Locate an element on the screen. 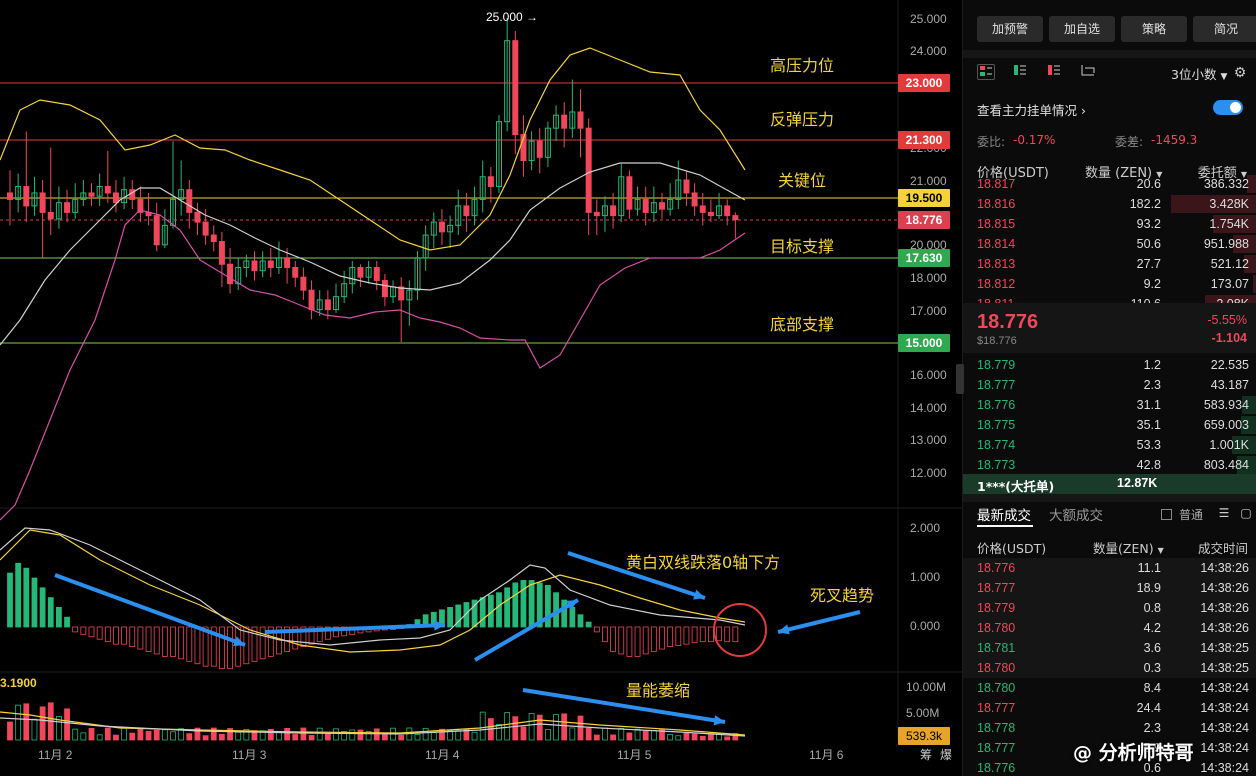 Image resolution: width=1256 pixels, height=776 pixels. ask-row: 18.816 182.2 3.428K is located at coordinates (1109, 204).